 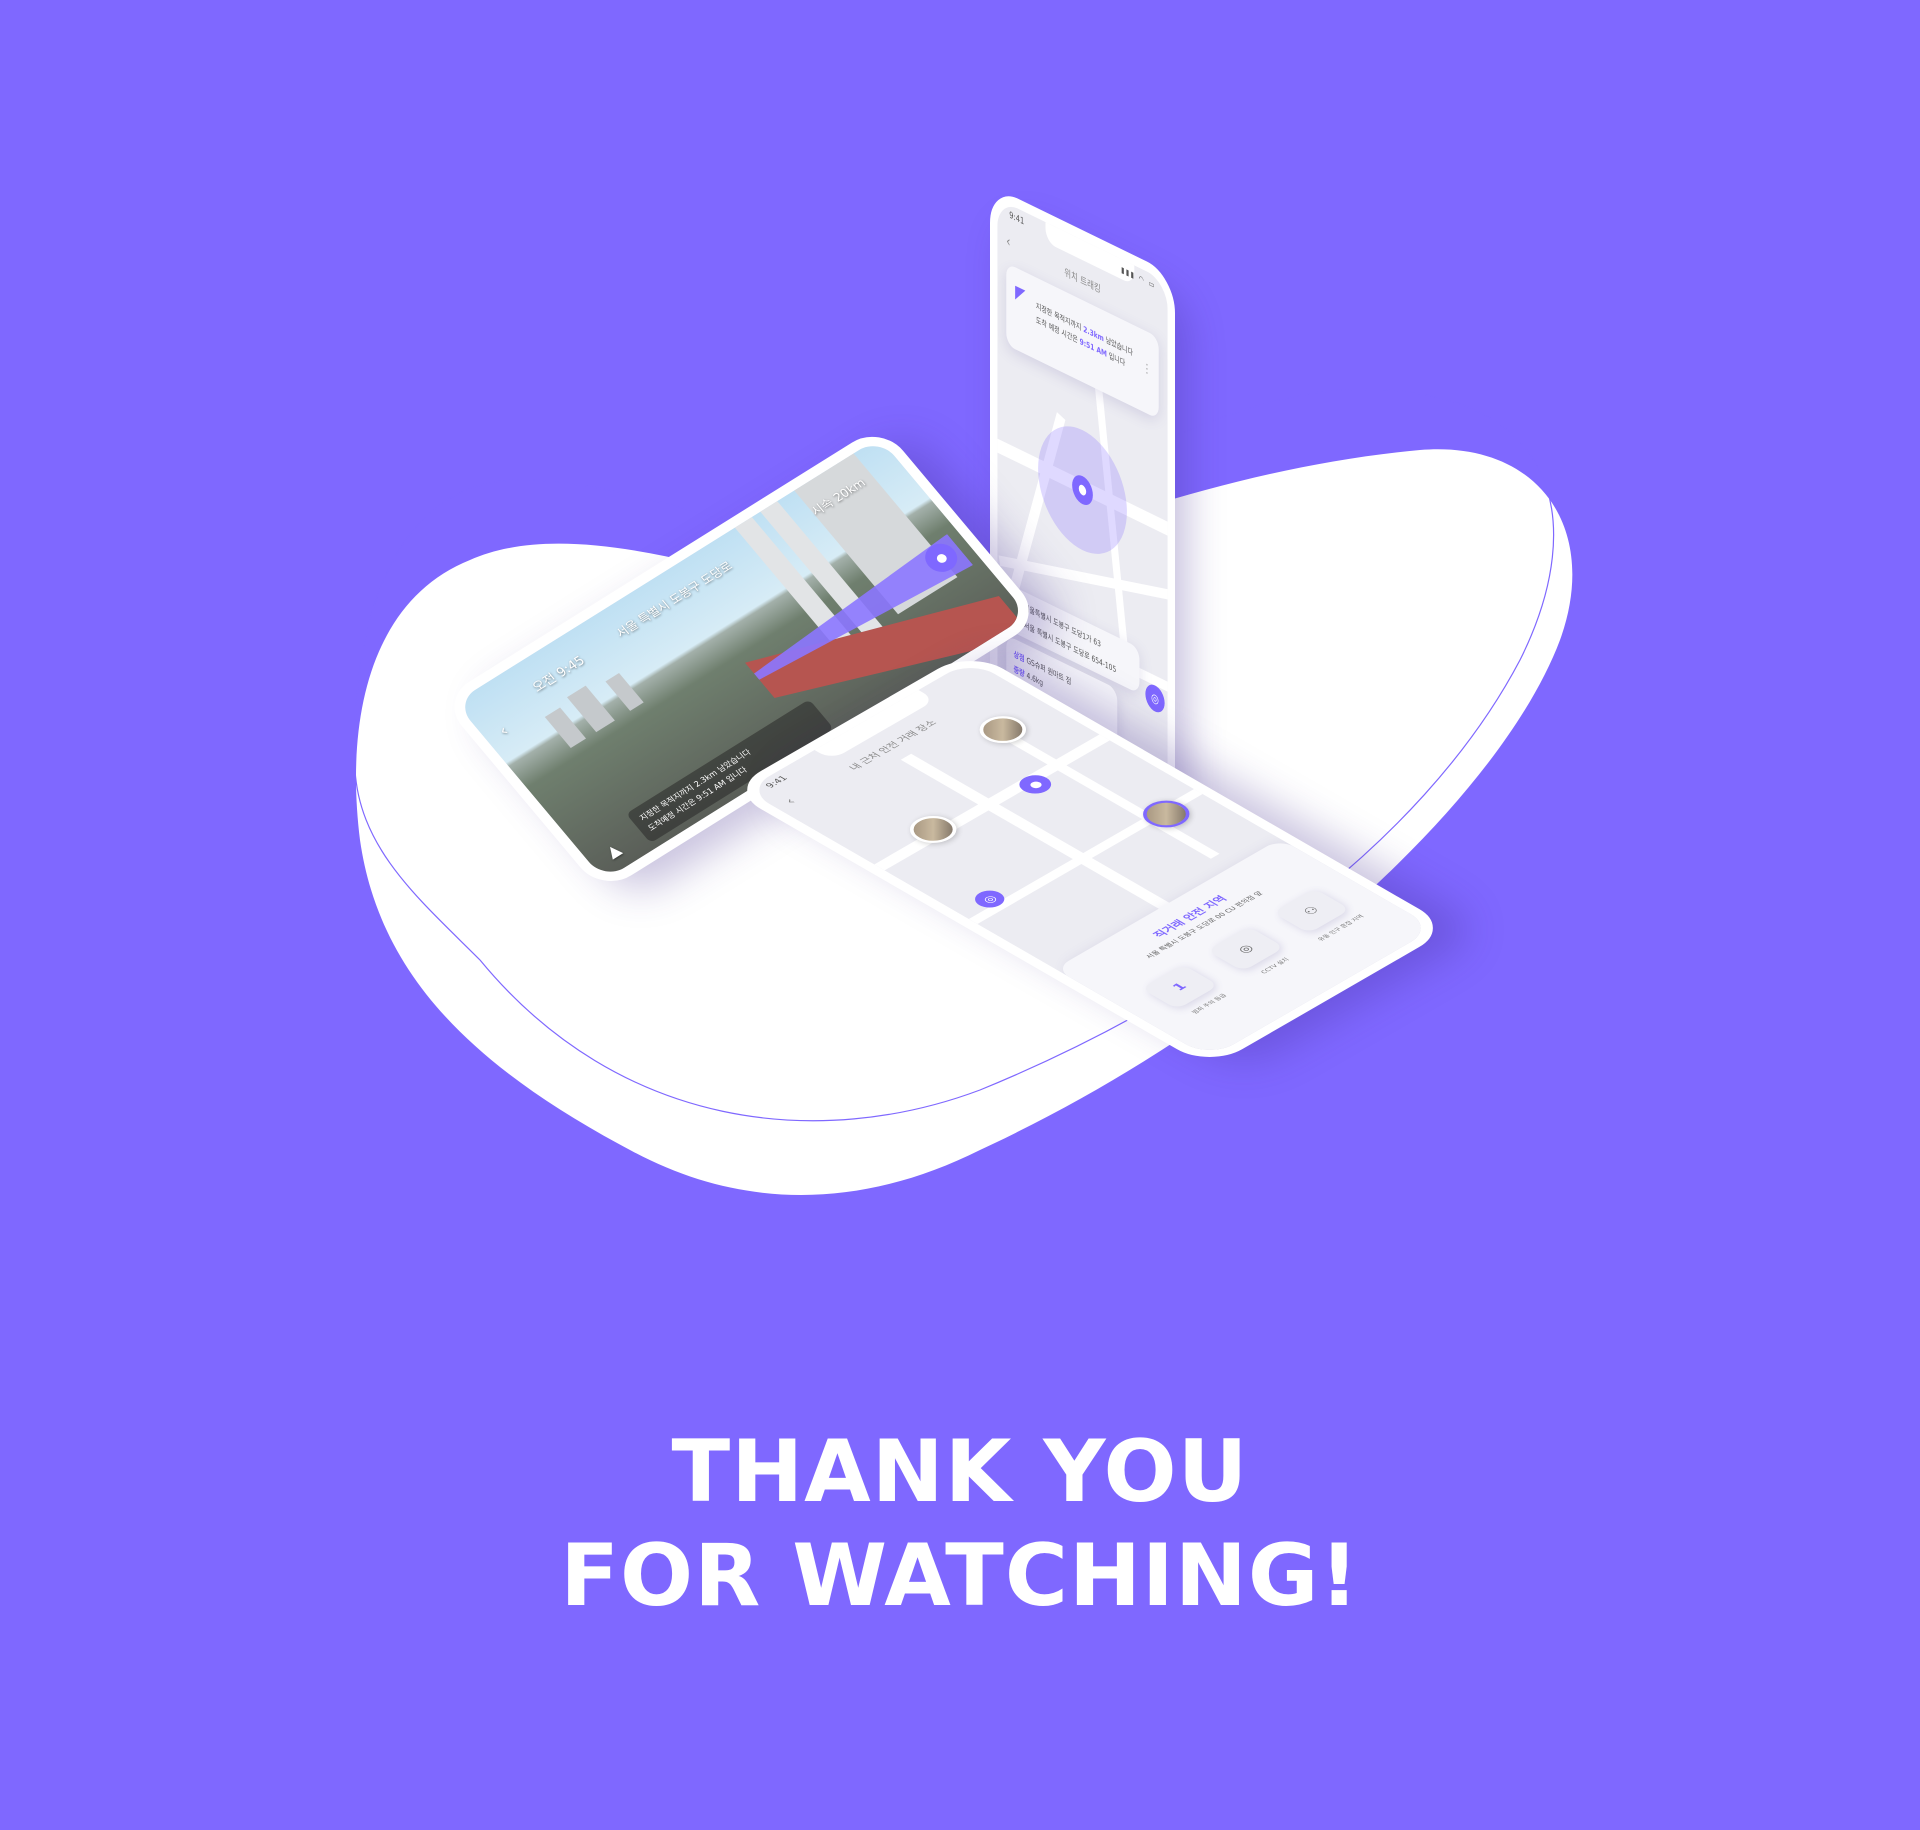 What do you see at coordinates (960, 1576) in the screenshot?
I see `headline-line2: FOR WATCHING!` at bounding box center [960, 1576].